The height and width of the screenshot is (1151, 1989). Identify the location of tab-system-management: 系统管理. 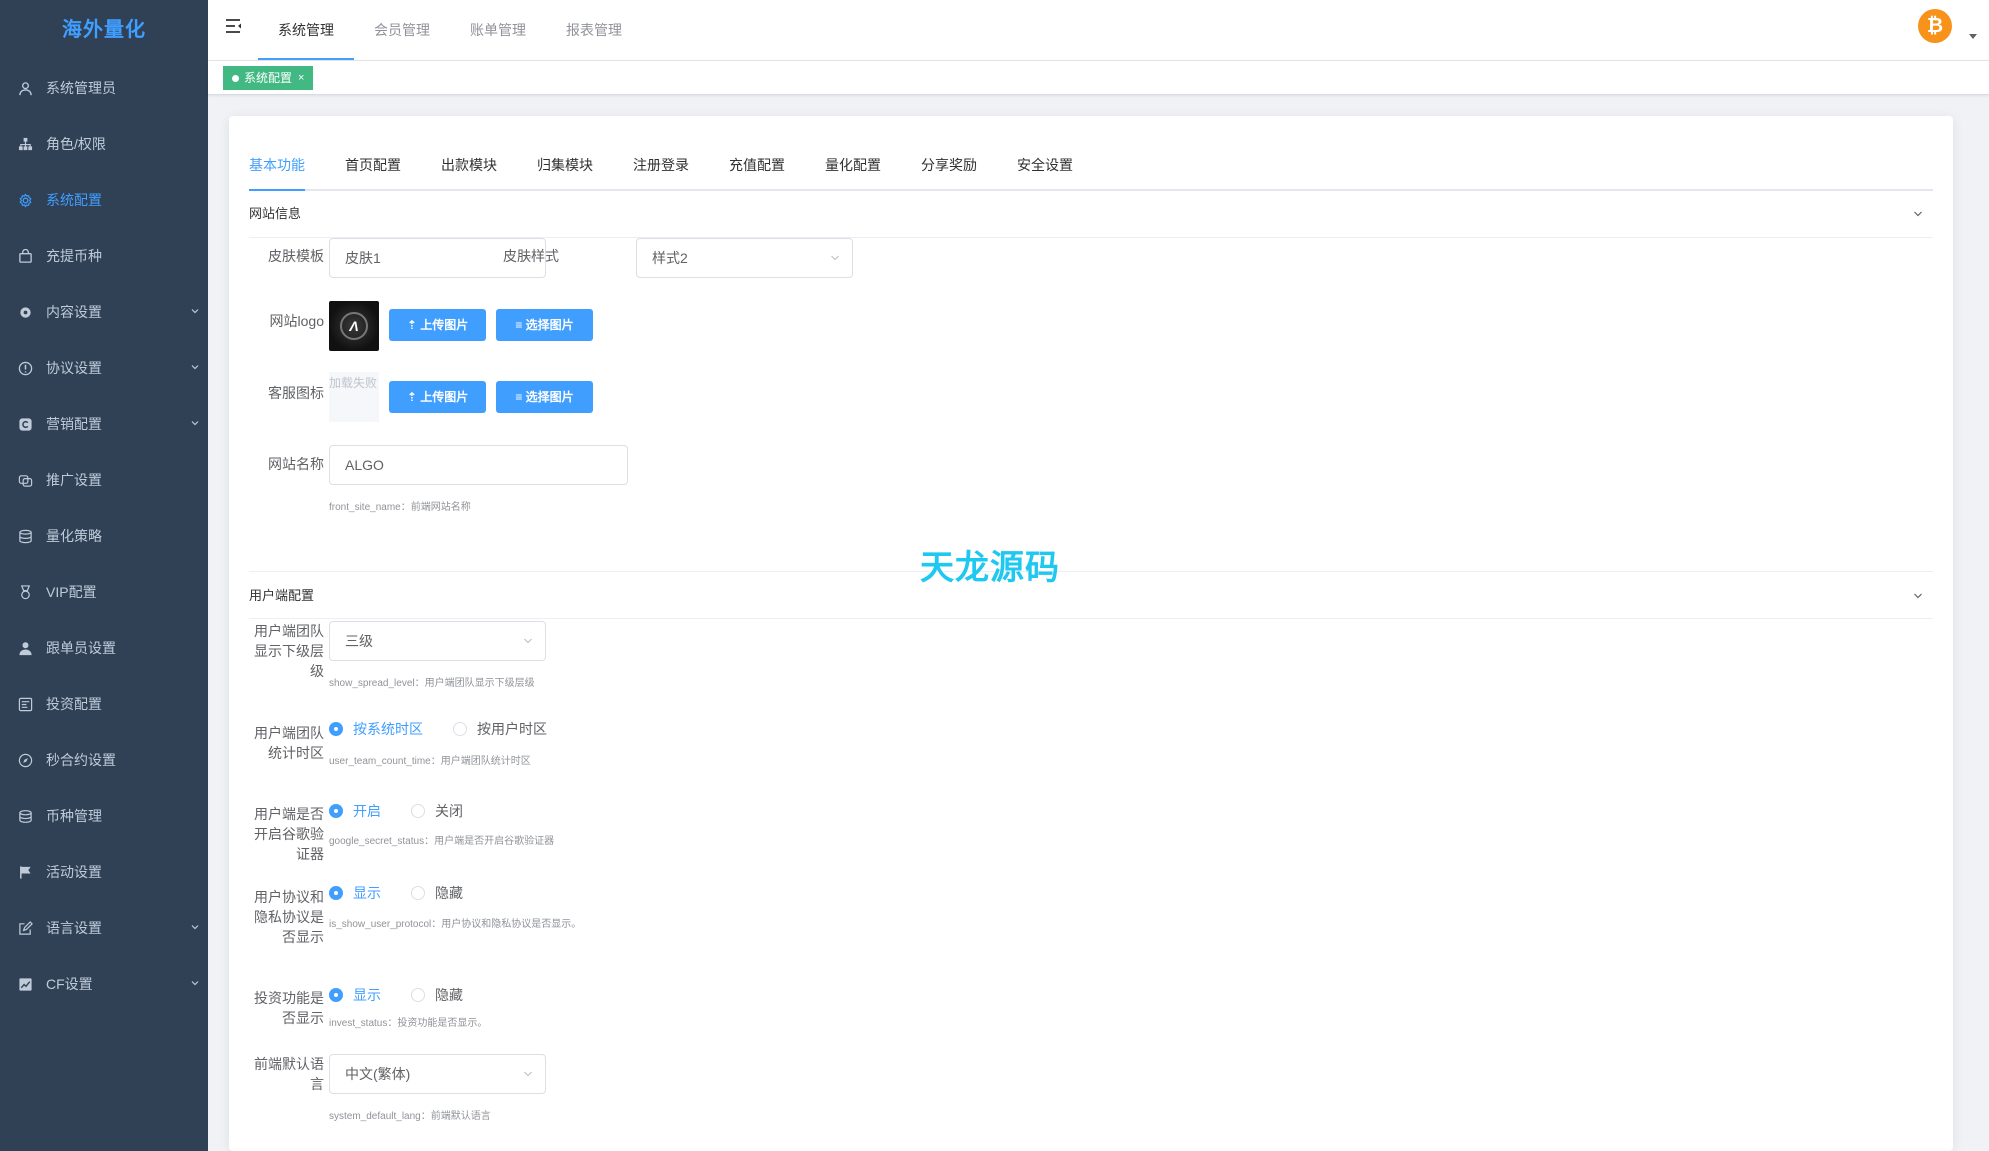
(306, 30).